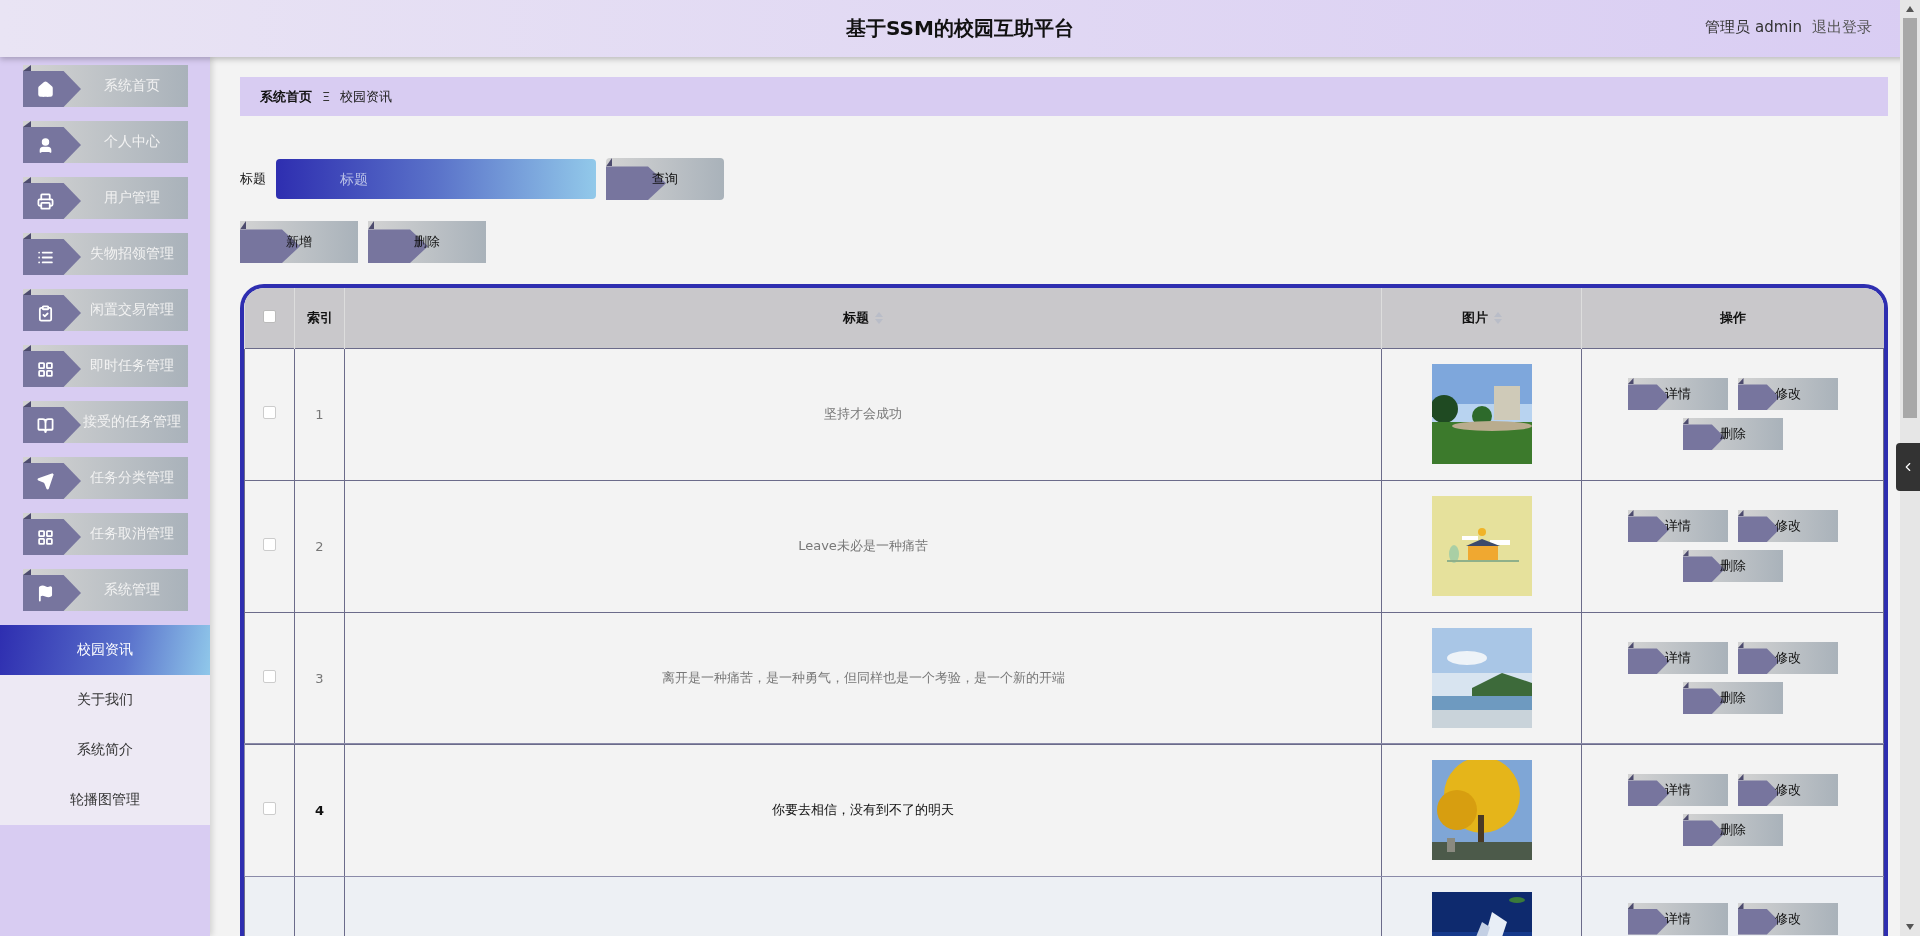 The width and height of the screenshot is (1920, 936). Describe the element at coordinates (105, 800) in the screenshot. I see `submenu-item: 轮播图管理` at that location.